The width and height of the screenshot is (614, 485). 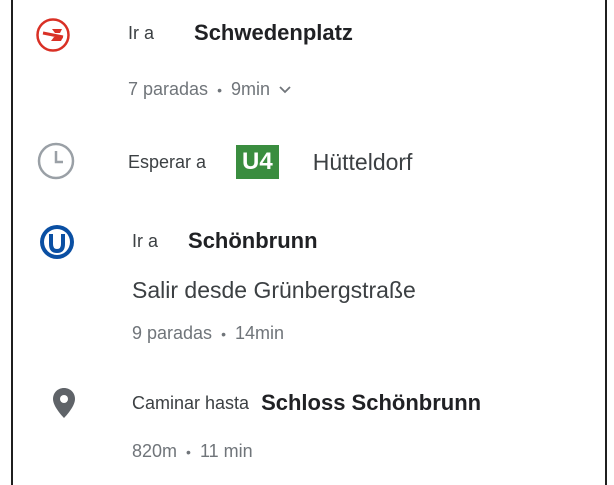 I want to click on destination-label: Schönbrunn, so click(x=253, y=240).